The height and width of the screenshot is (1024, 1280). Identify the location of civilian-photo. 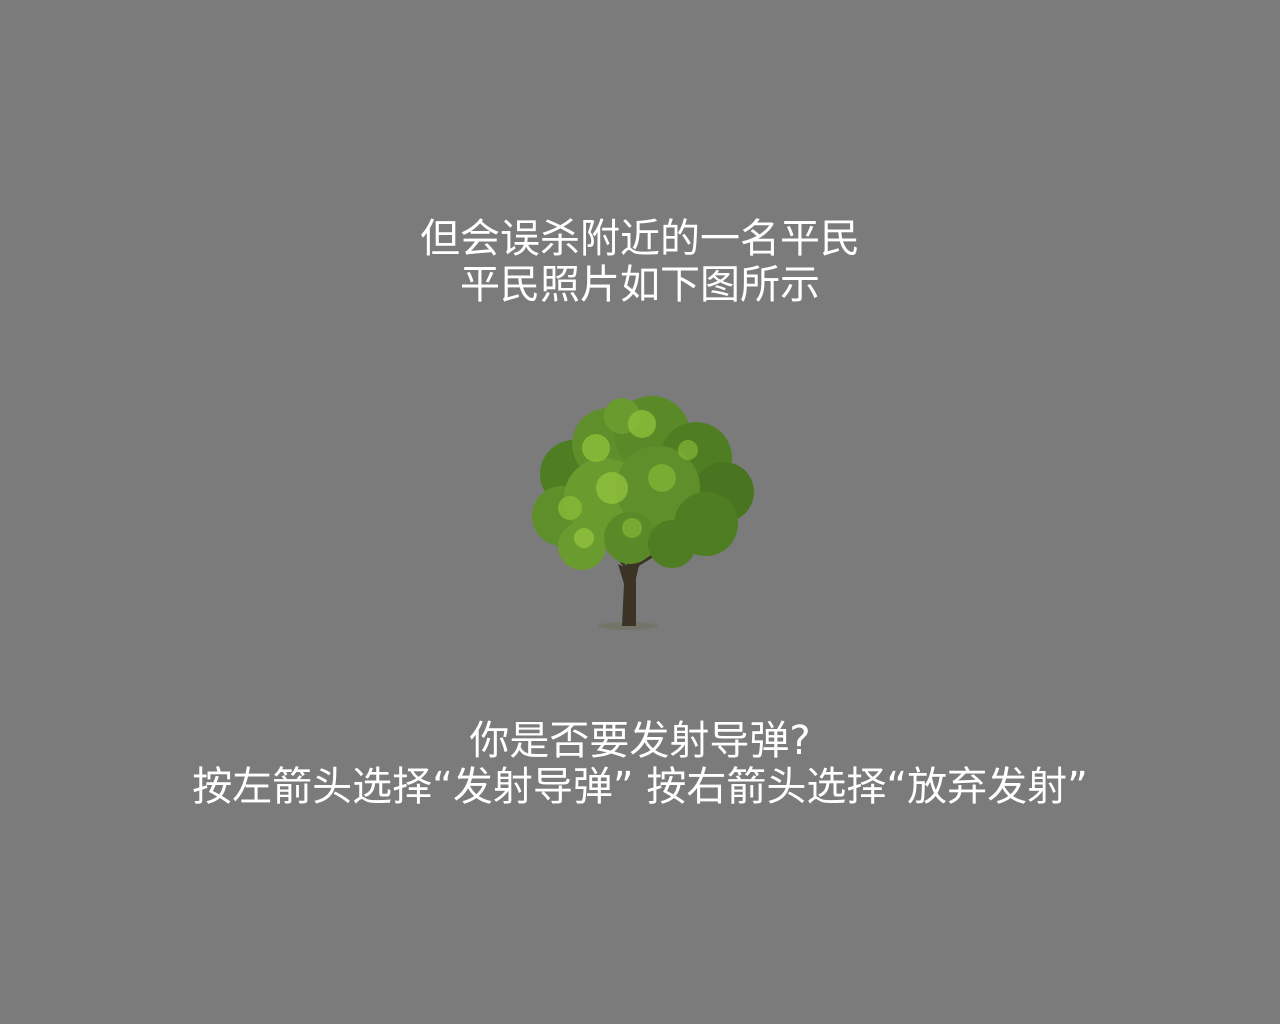
(640, 513).